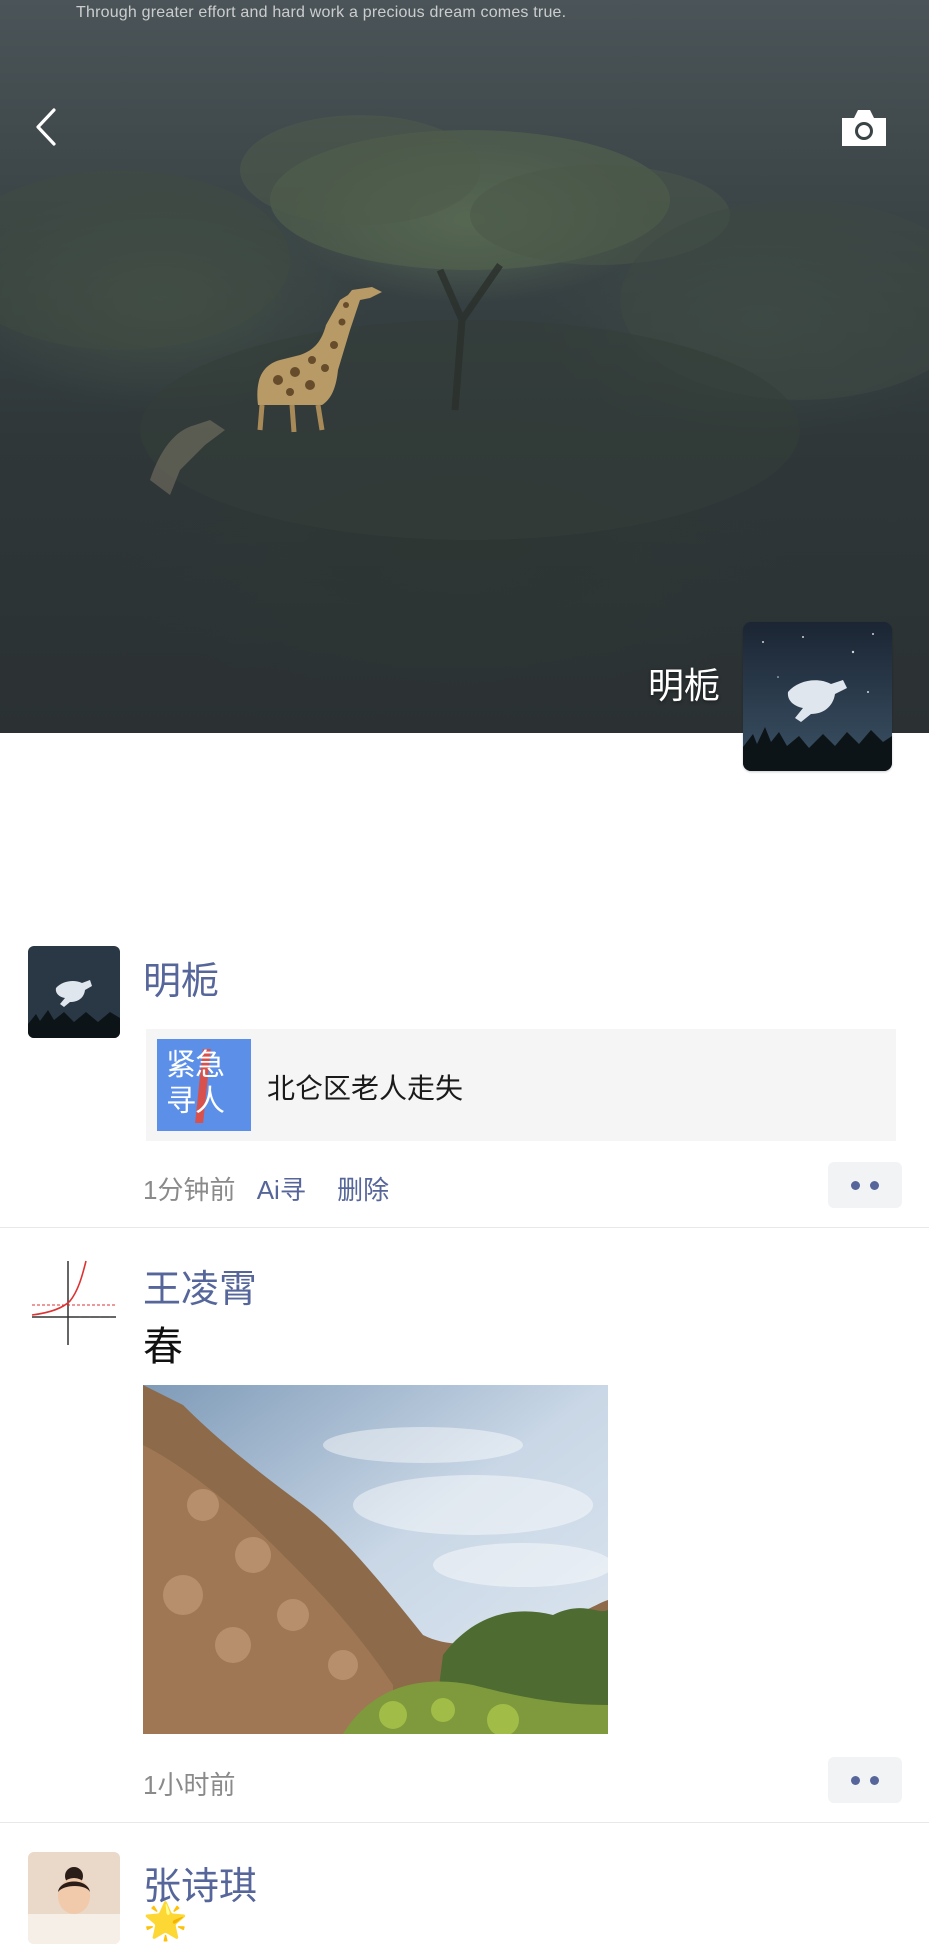  I want to click on graph-avatar-image, so click(74, 1301).